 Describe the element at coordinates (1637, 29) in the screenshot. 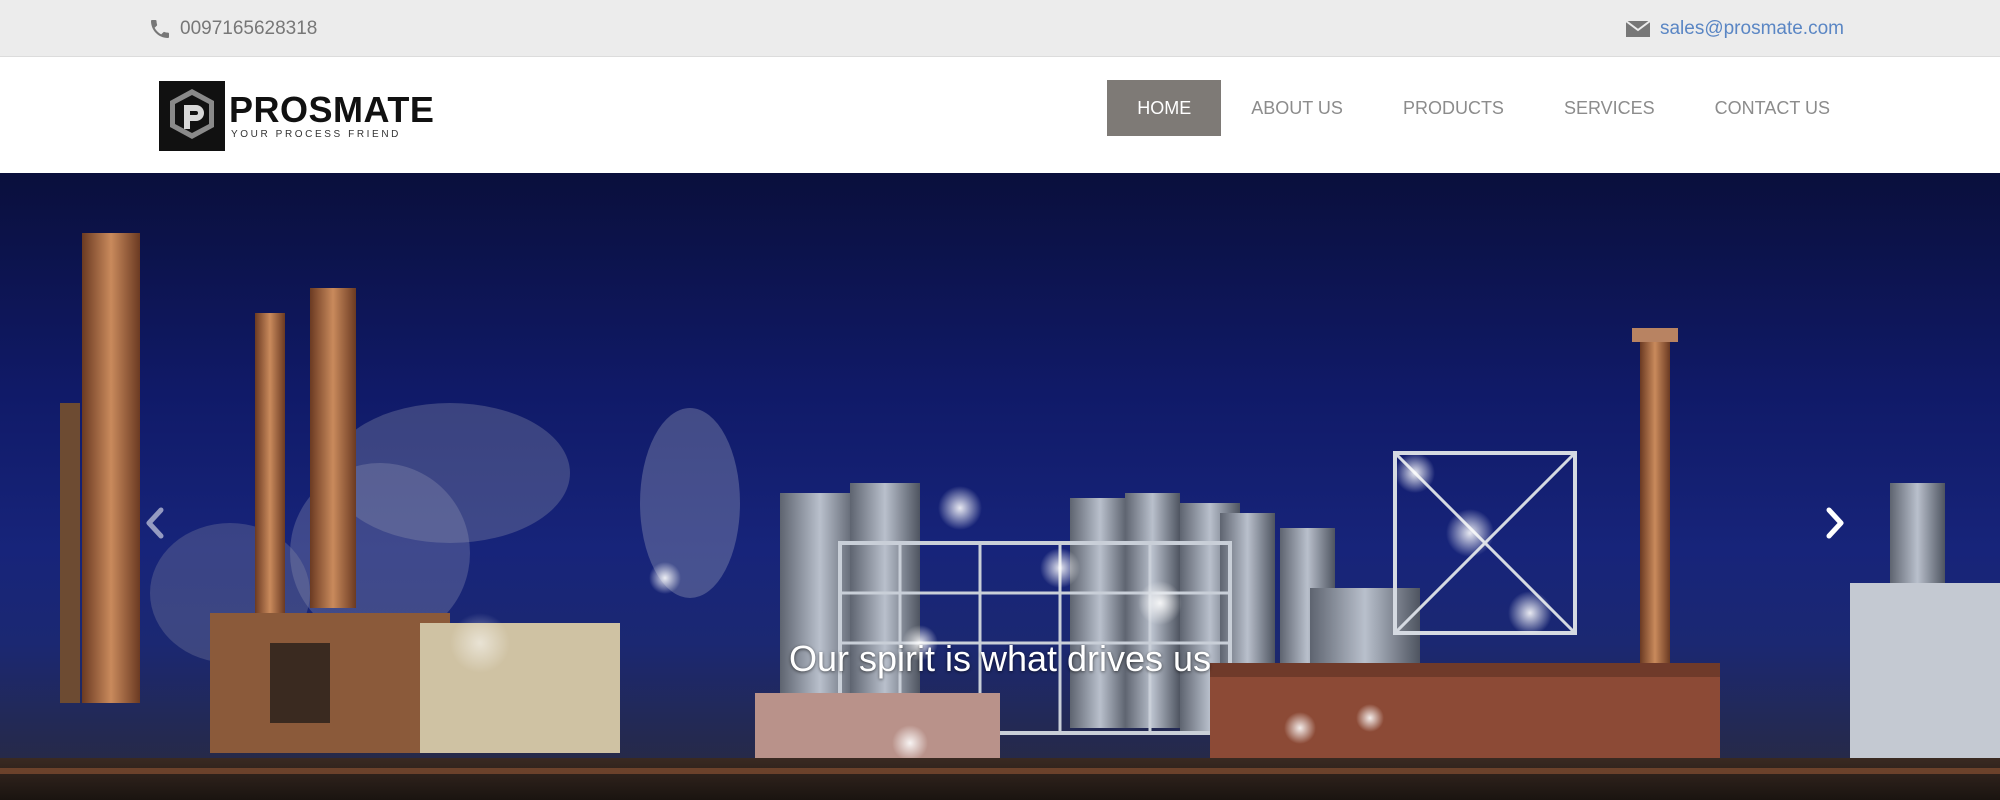

I see `envelope-icon` at that location.